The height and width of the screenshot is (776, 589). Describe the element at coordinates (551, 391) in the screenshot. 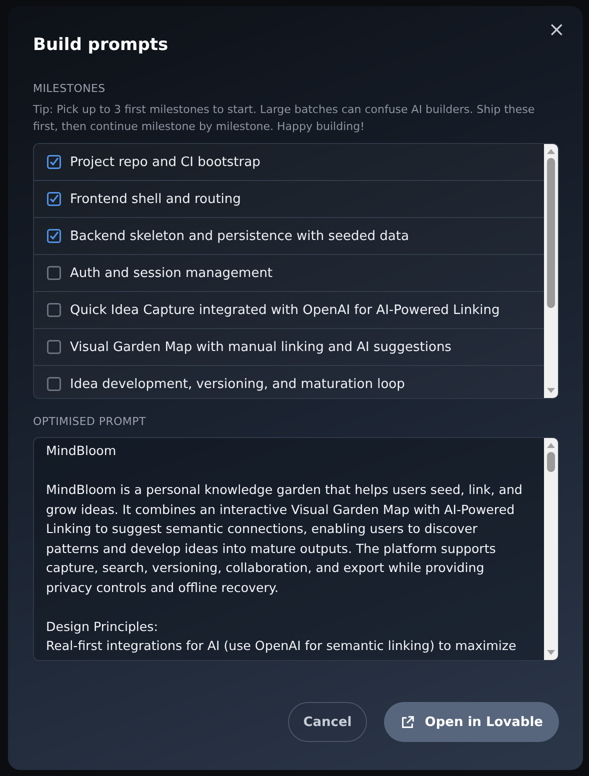

I see `scroll-down-icon` at that location.